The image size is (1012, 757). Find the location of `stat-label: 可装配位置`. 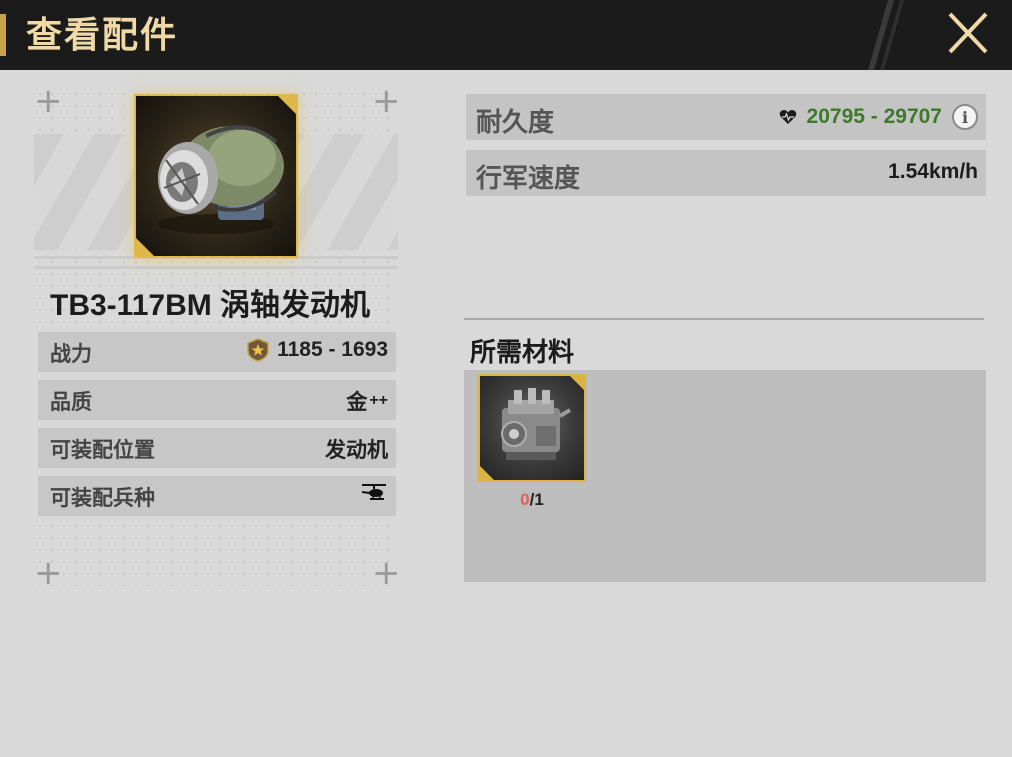

stat-label: 可装配位置 is located at coordinates (102, 450).